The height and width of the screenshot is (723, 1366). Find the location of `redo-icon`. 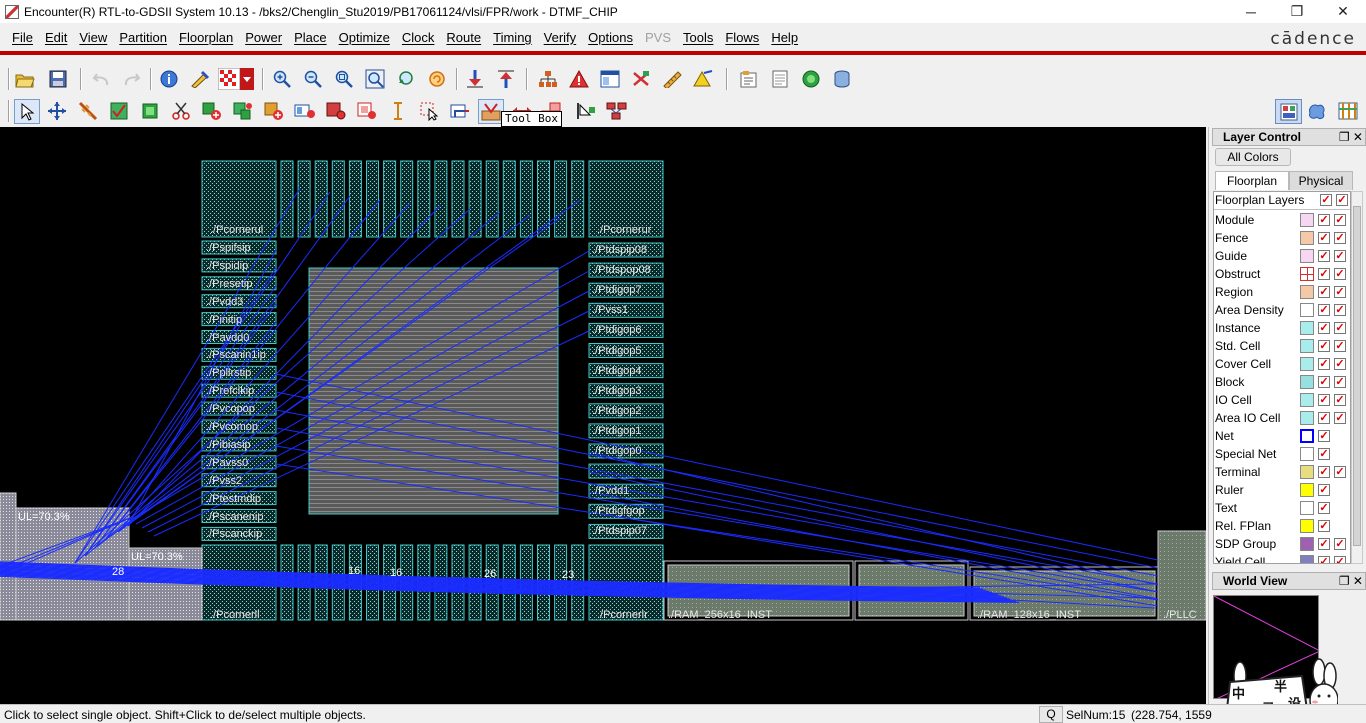

redo-icon is located at coordinates (132, 79).